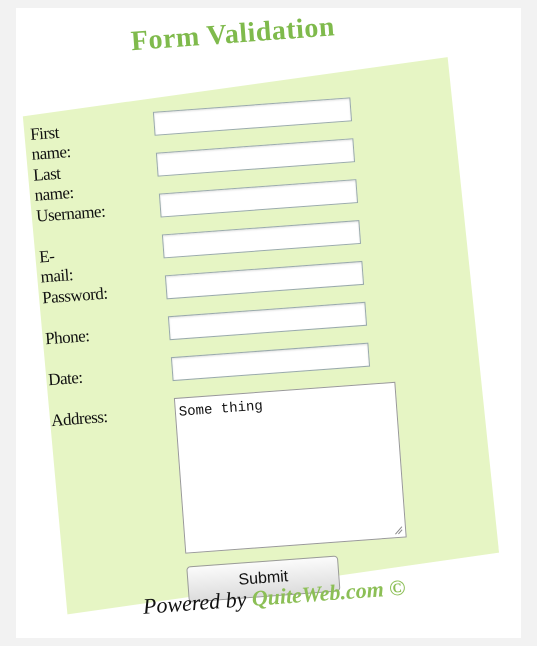 Image resolution: width=537 pixels, height=646 pixels. What do you see at coordinates (79, 418) in the screenshot?
I see `address-label: Address:` at bounding box center [79, 418].